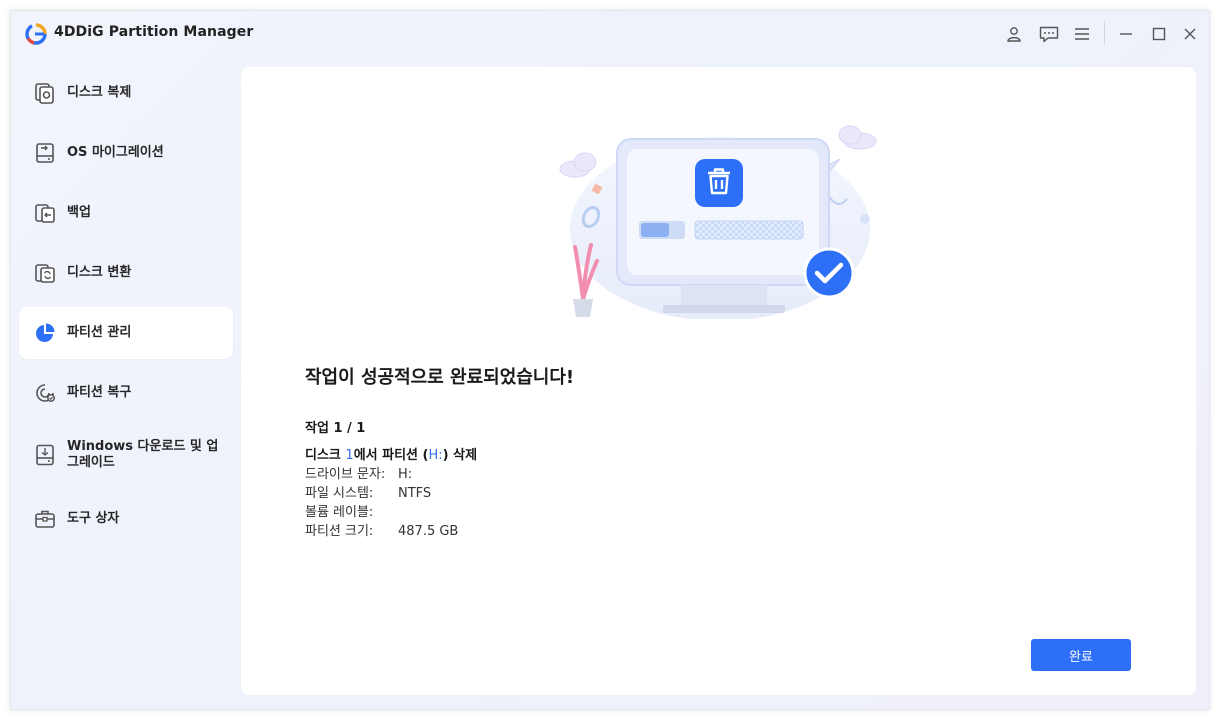 This screenshot has width=1220, height=720. What do you see at coordinates (45, 273) in the screenshot?
I see `disk-convert-icon` at bounding box center [45, 273].